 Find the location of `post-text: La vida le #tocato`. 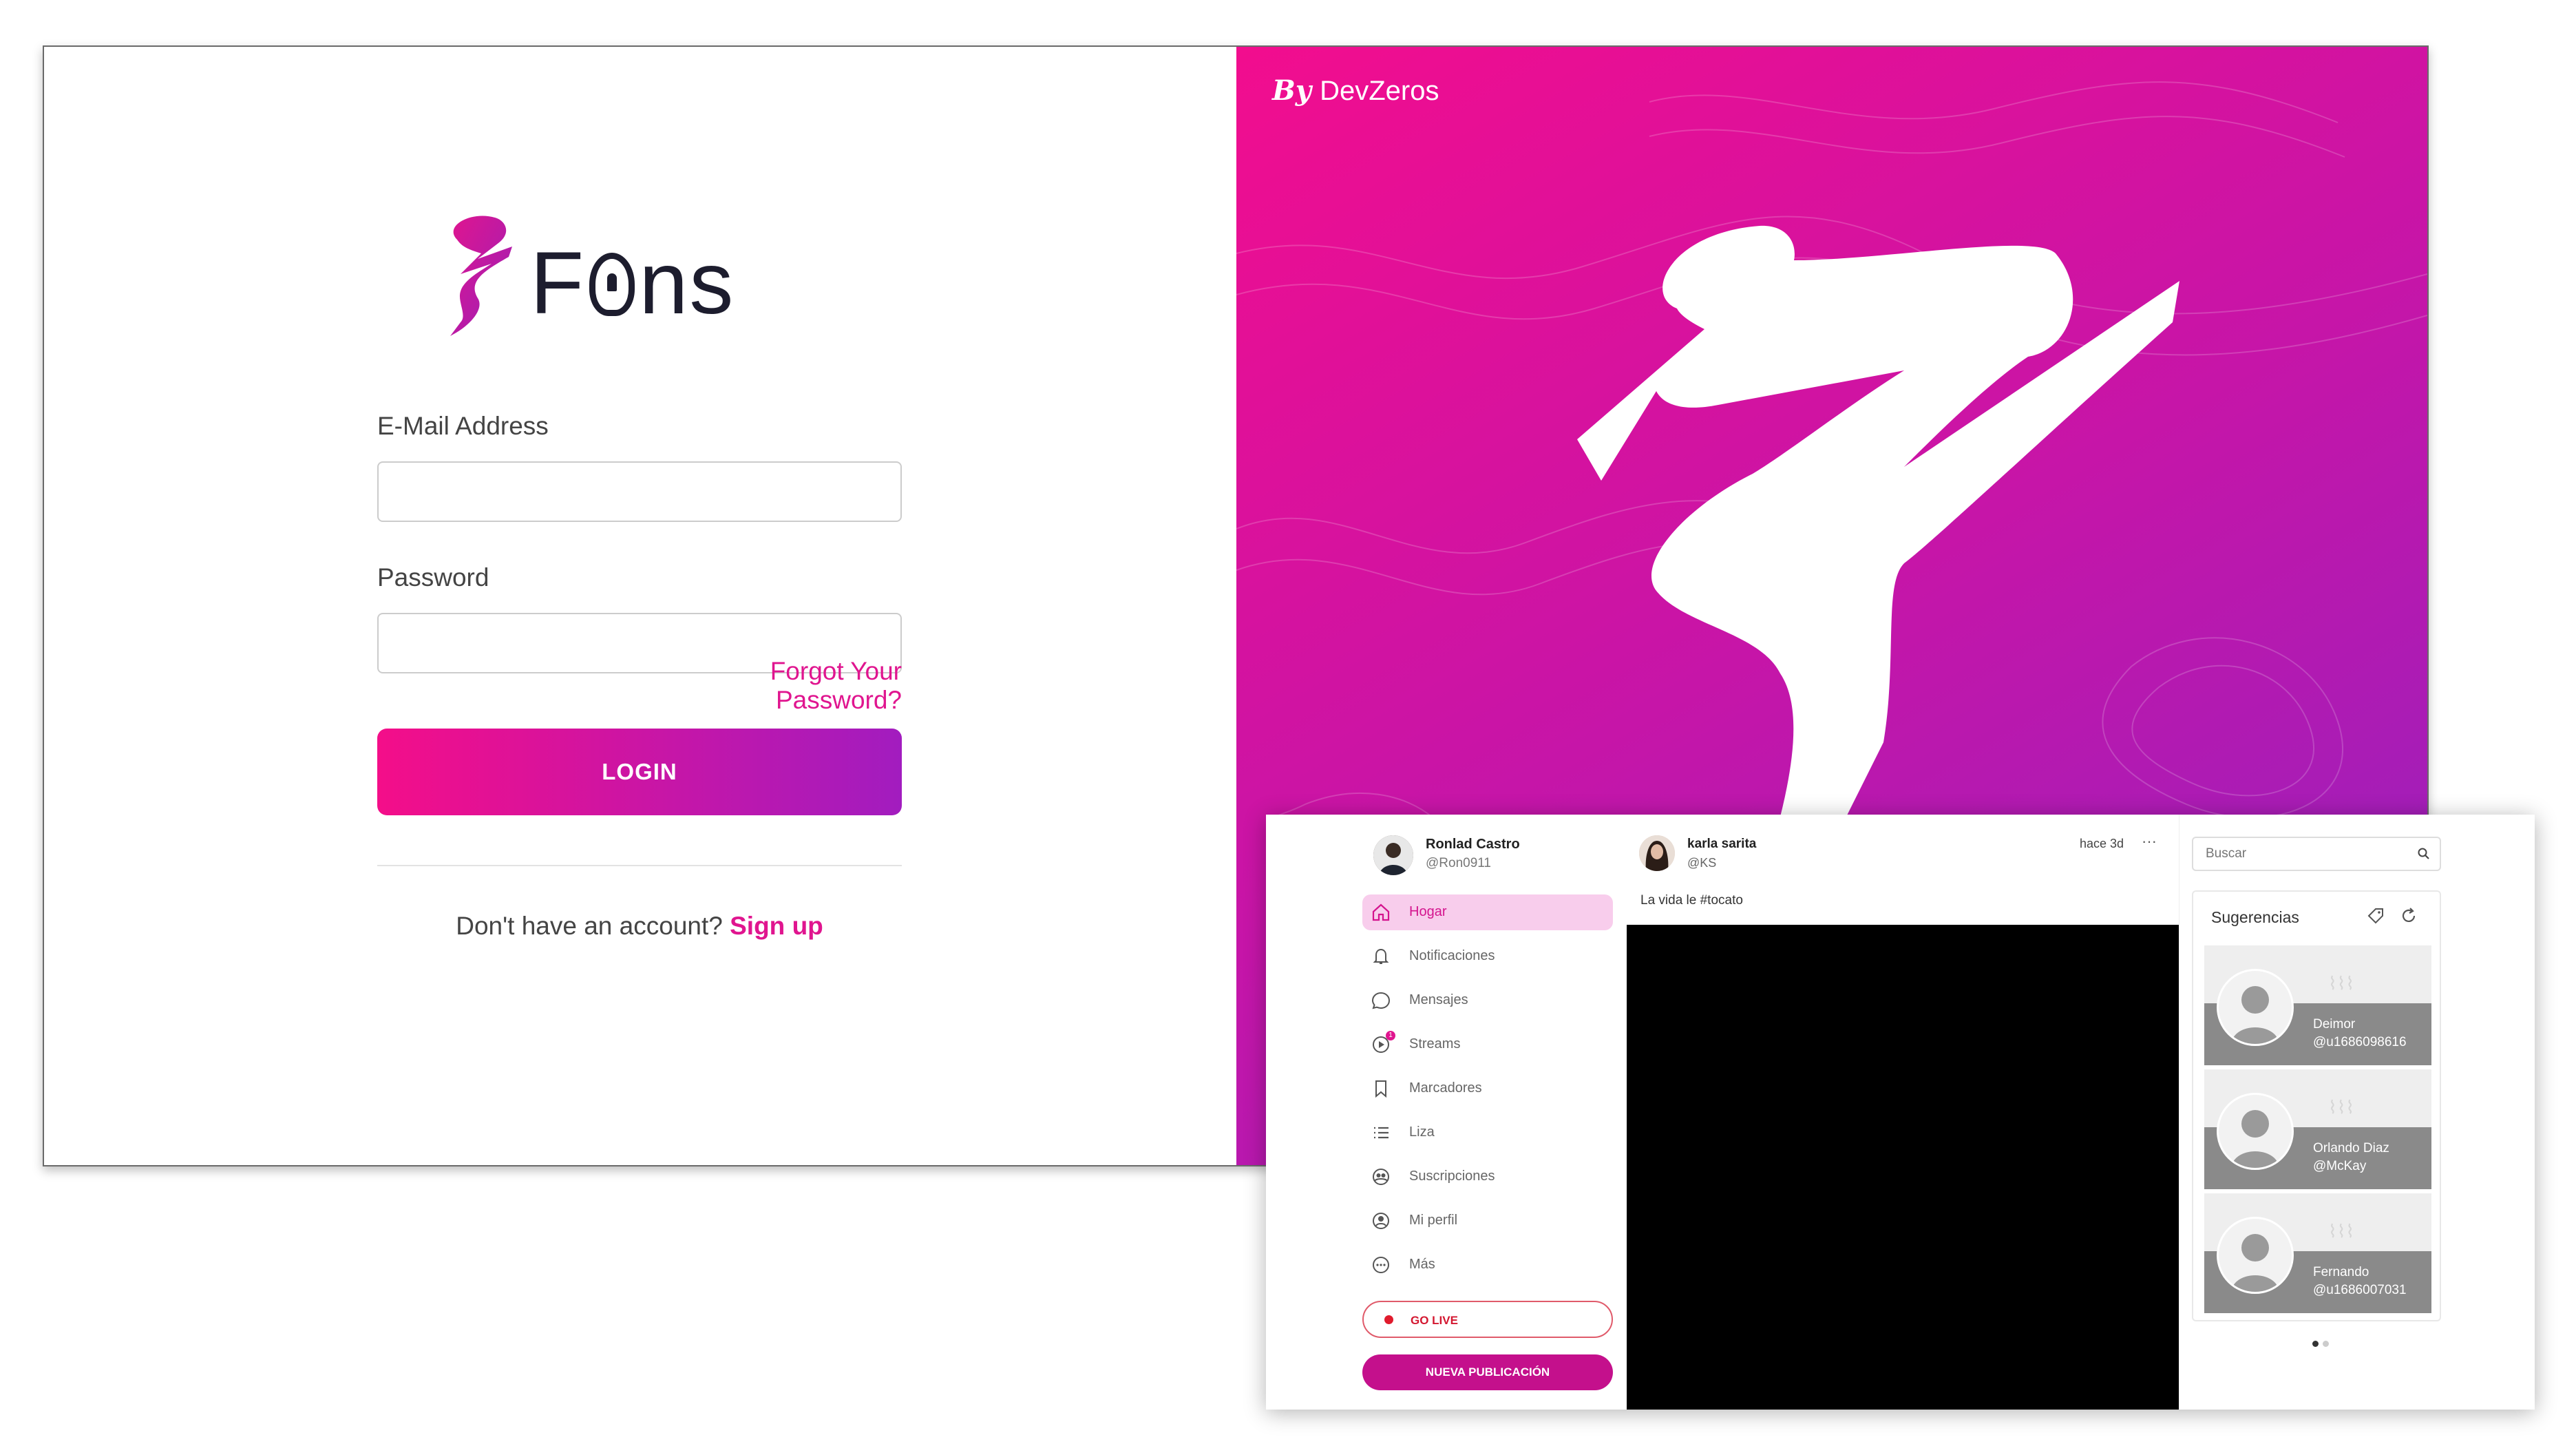

post-text: La vida le #tocato is located at coordinates (1692, 900).